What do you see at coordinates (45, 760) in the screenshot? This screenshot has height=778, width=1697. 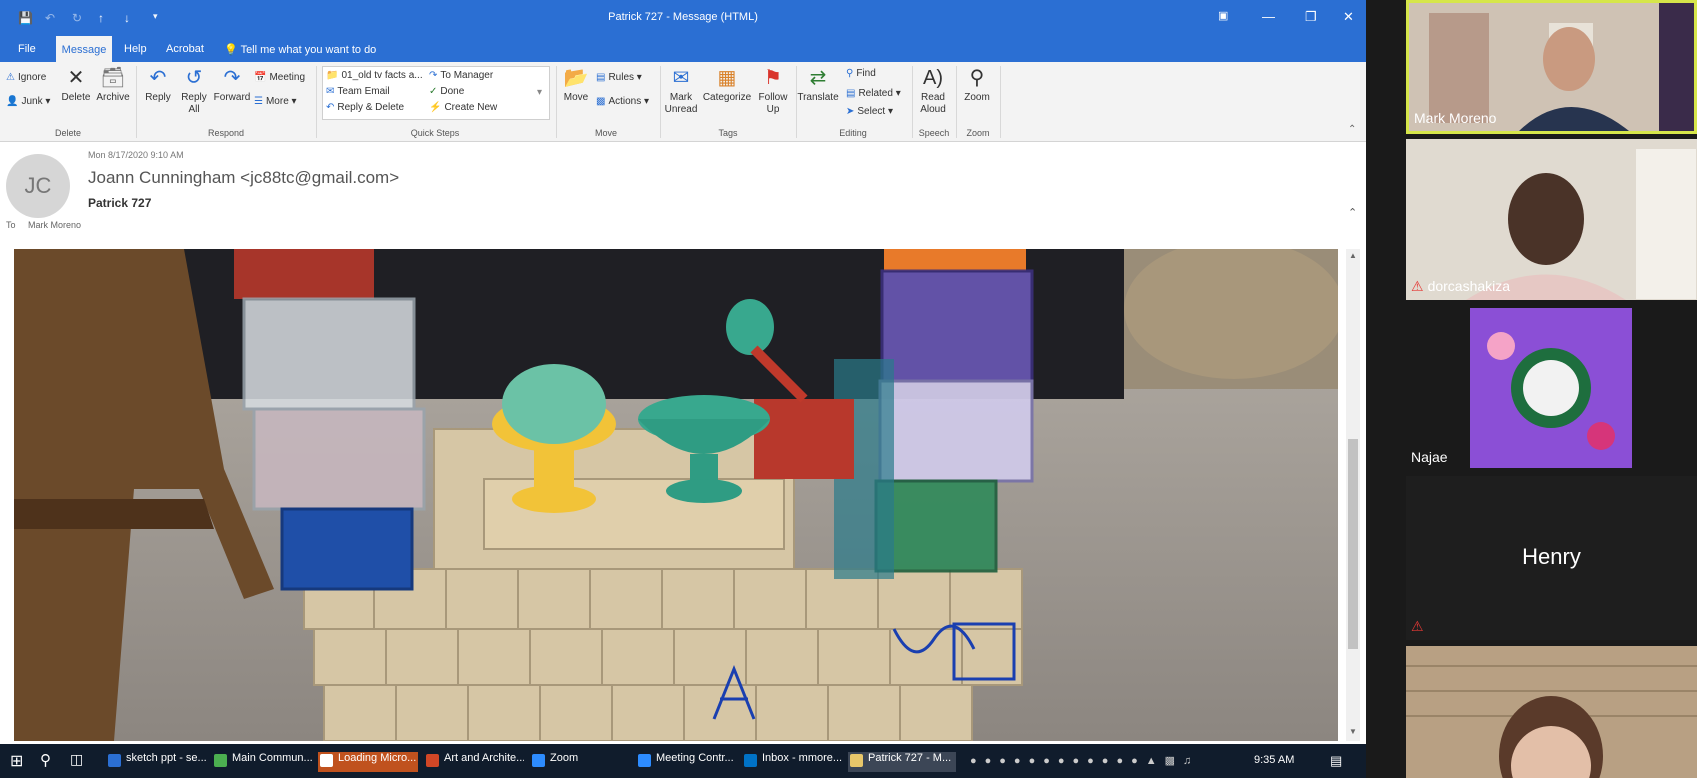 I see `search-icon: ⚲` at bounding box center [45, 760].